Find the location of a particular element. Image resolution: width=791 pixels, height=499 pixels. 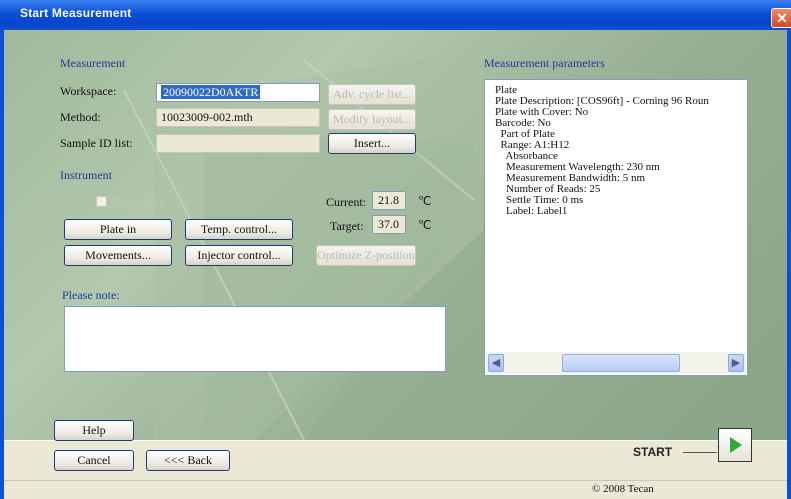

workspace-value: 20090022D0AKTR is located at coordinates (211, 92).